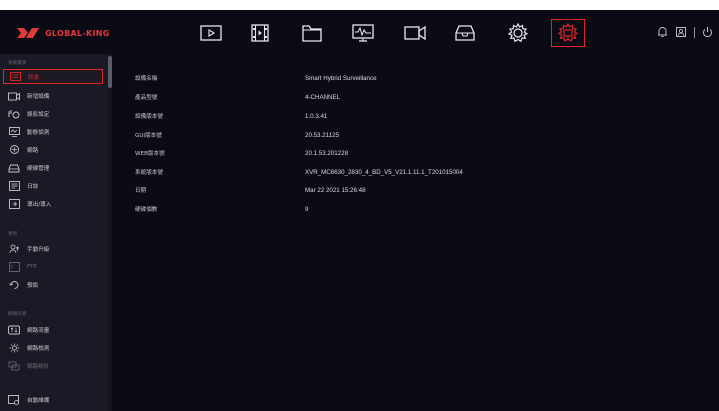  Describe the element at coordinates (465, 33) in the screenshot. I see `hdd-icon` at that location.